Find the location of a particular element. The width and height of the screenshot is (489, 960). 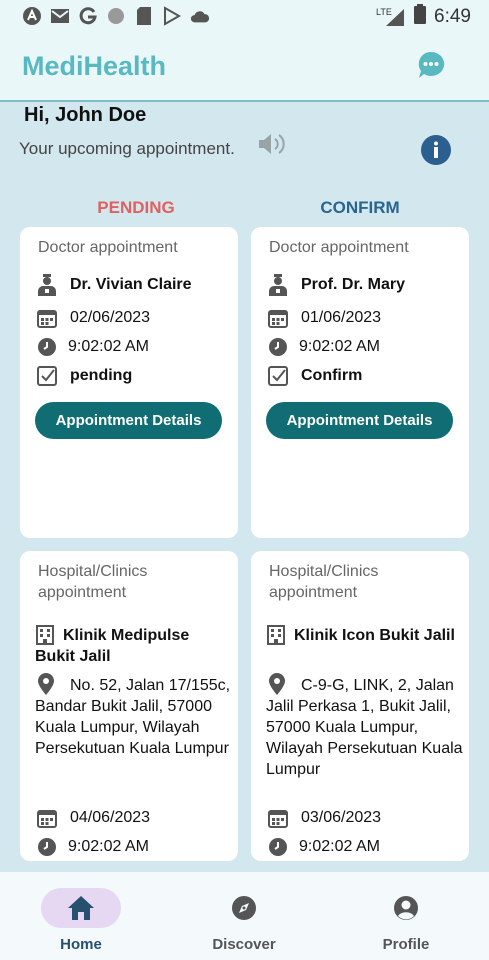

signal-icon: LTE is located at coordinates (391, 17).